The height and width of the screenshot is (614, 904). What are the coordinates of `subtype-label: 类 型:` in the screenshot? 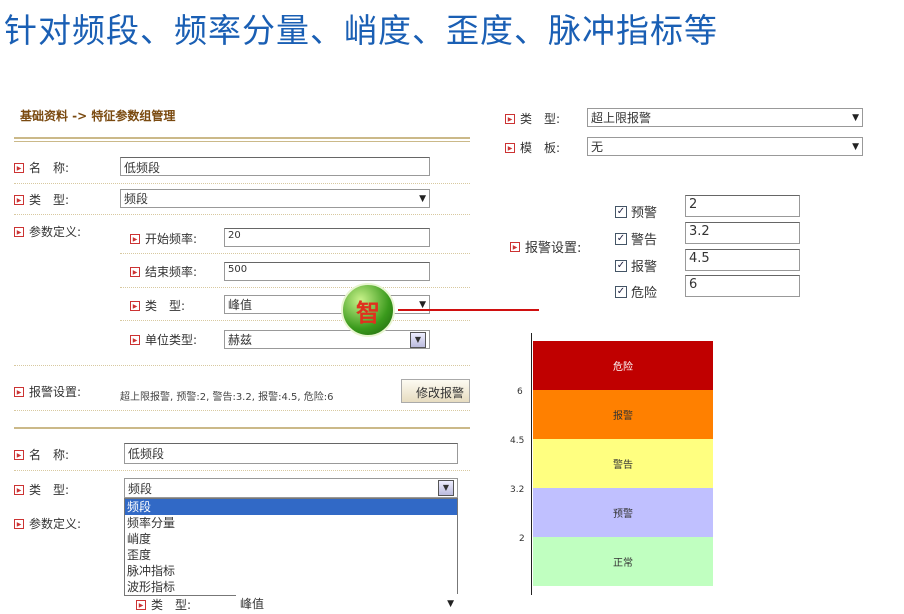 It's located at (157, 305).